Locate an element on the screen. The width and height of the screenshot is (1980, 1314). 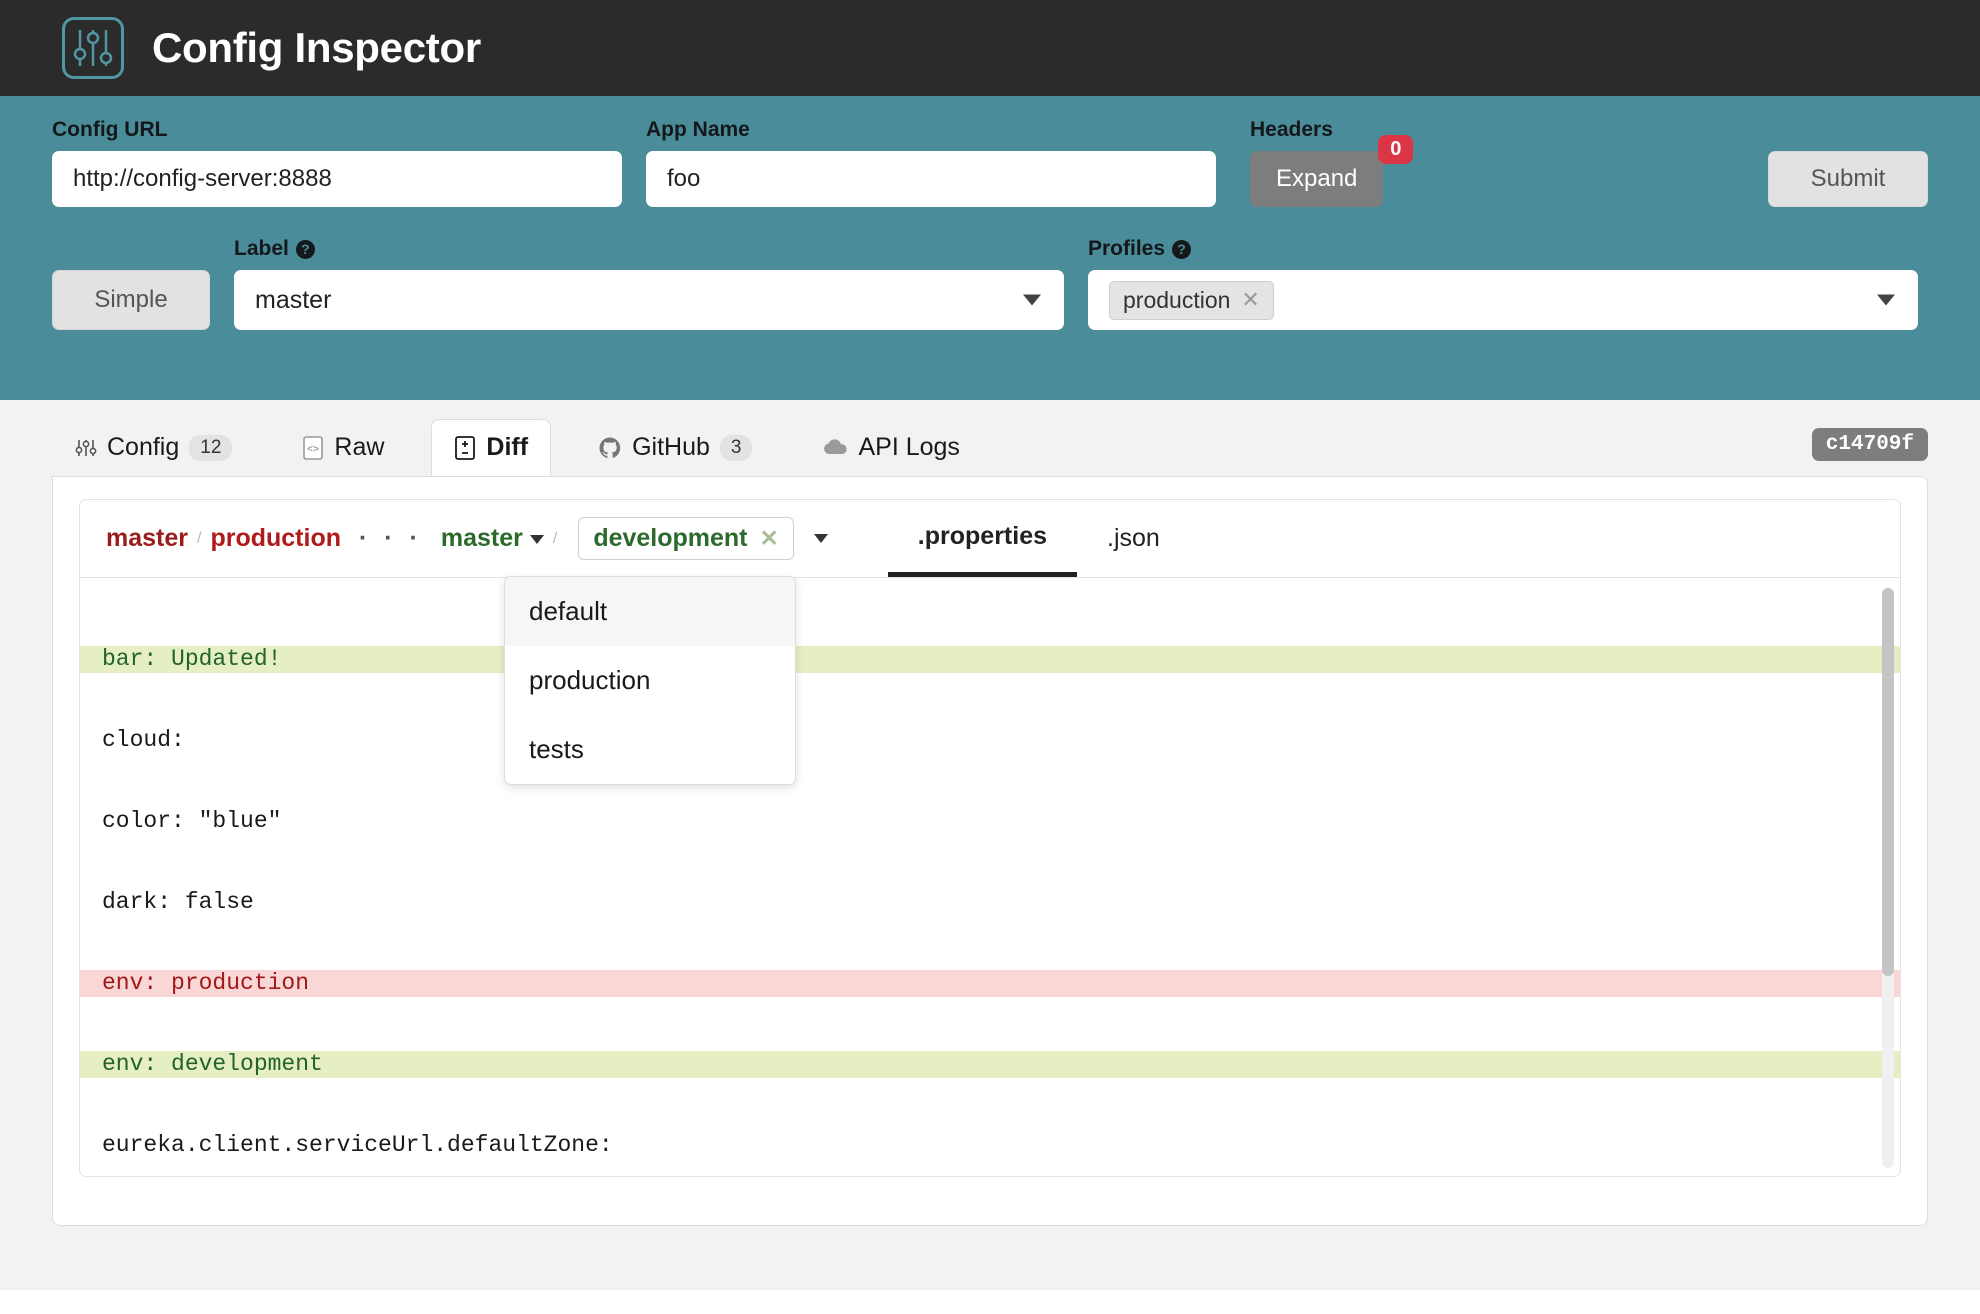
headers-label: Headers is located at coordinates (1291, 129).